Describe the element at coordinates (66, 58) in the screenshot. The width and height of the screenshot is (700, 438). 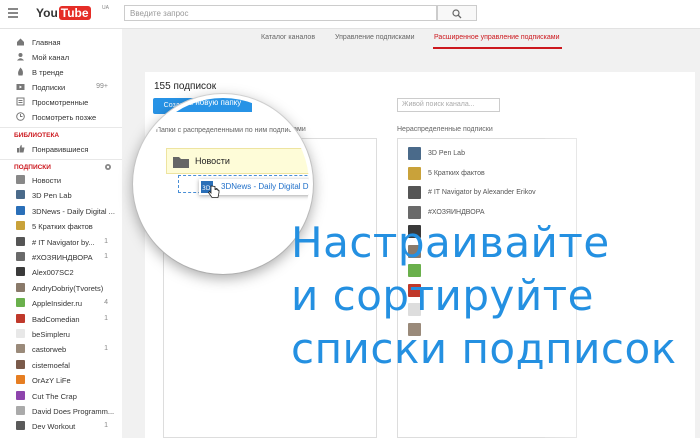
I see `sidebar-item-person: Мой канал` at that location.